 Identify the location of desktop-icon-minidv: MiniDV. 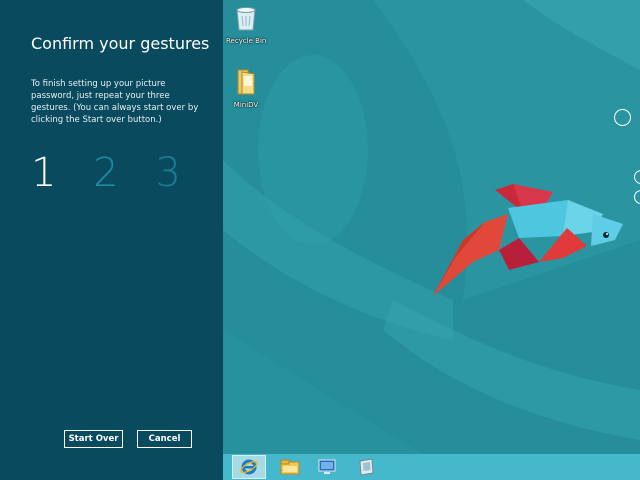
(246, 88).